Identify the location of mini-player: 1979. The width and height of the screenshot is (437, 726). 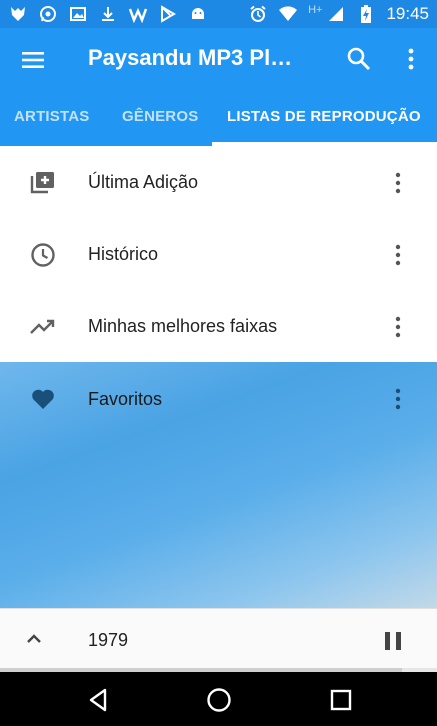
(218, 639).